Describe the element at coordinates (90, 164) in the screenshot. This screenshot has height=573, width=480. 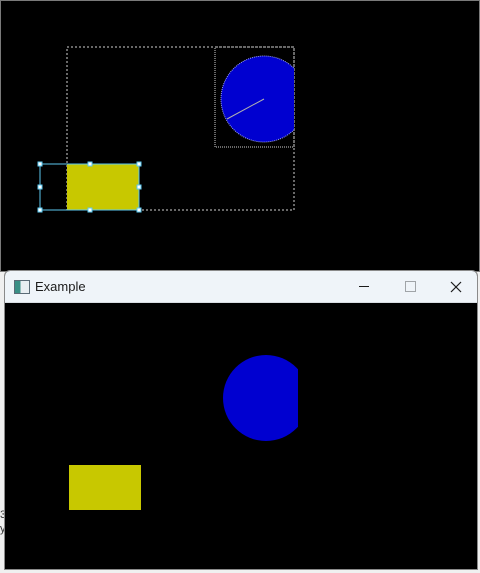
I see `resize-handle-t` at that location.